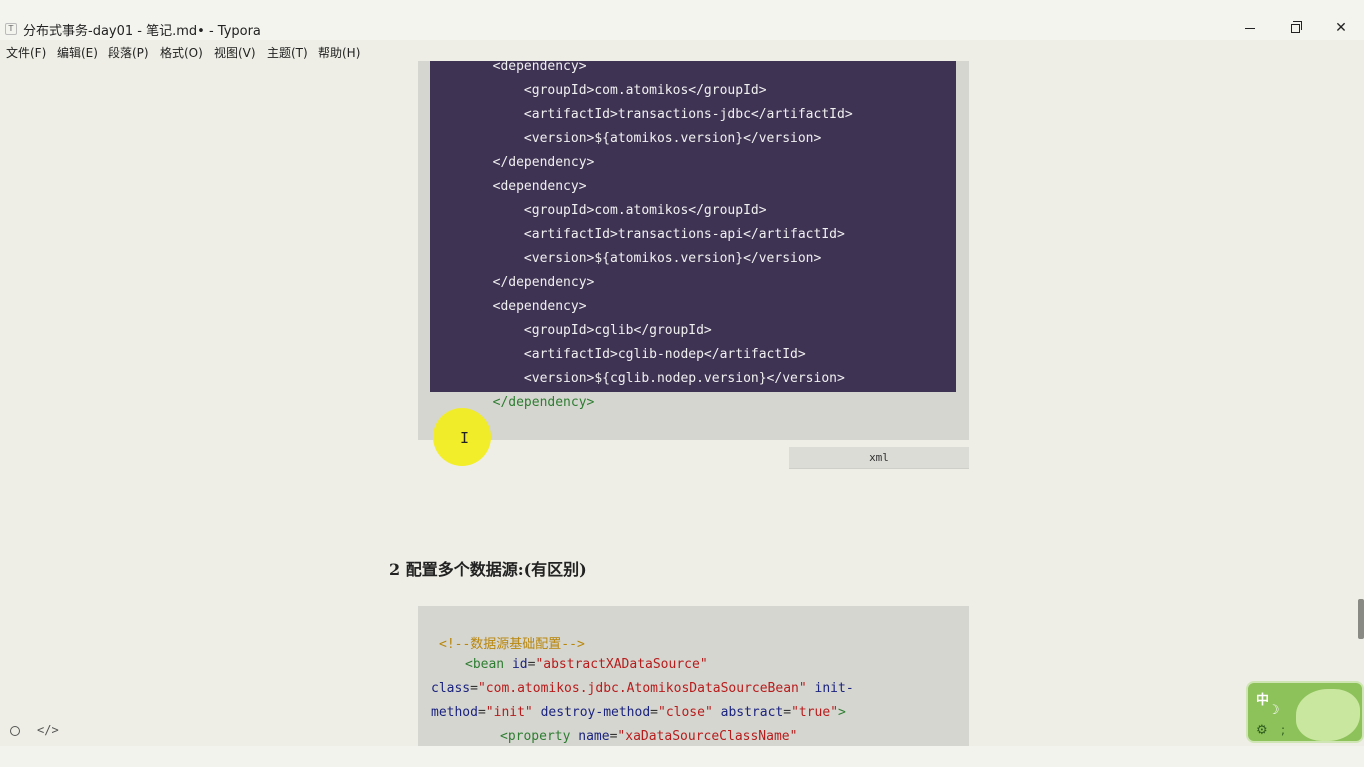 This screenshot has width=1364, height=767. I want to click on value-name: "xaDataSourceClassName", so click(707, 736).